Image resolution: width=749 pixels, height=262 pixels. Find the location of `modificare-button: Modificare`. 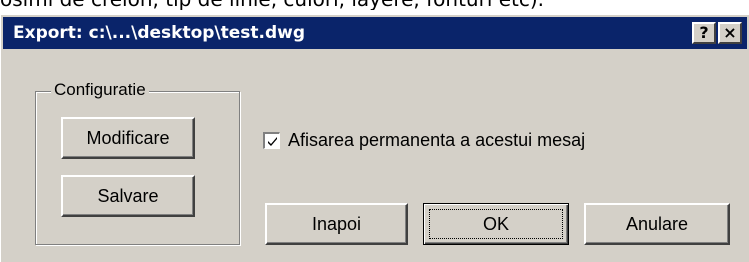

modificare-button: Modificare is located at coordinates (128, 138).